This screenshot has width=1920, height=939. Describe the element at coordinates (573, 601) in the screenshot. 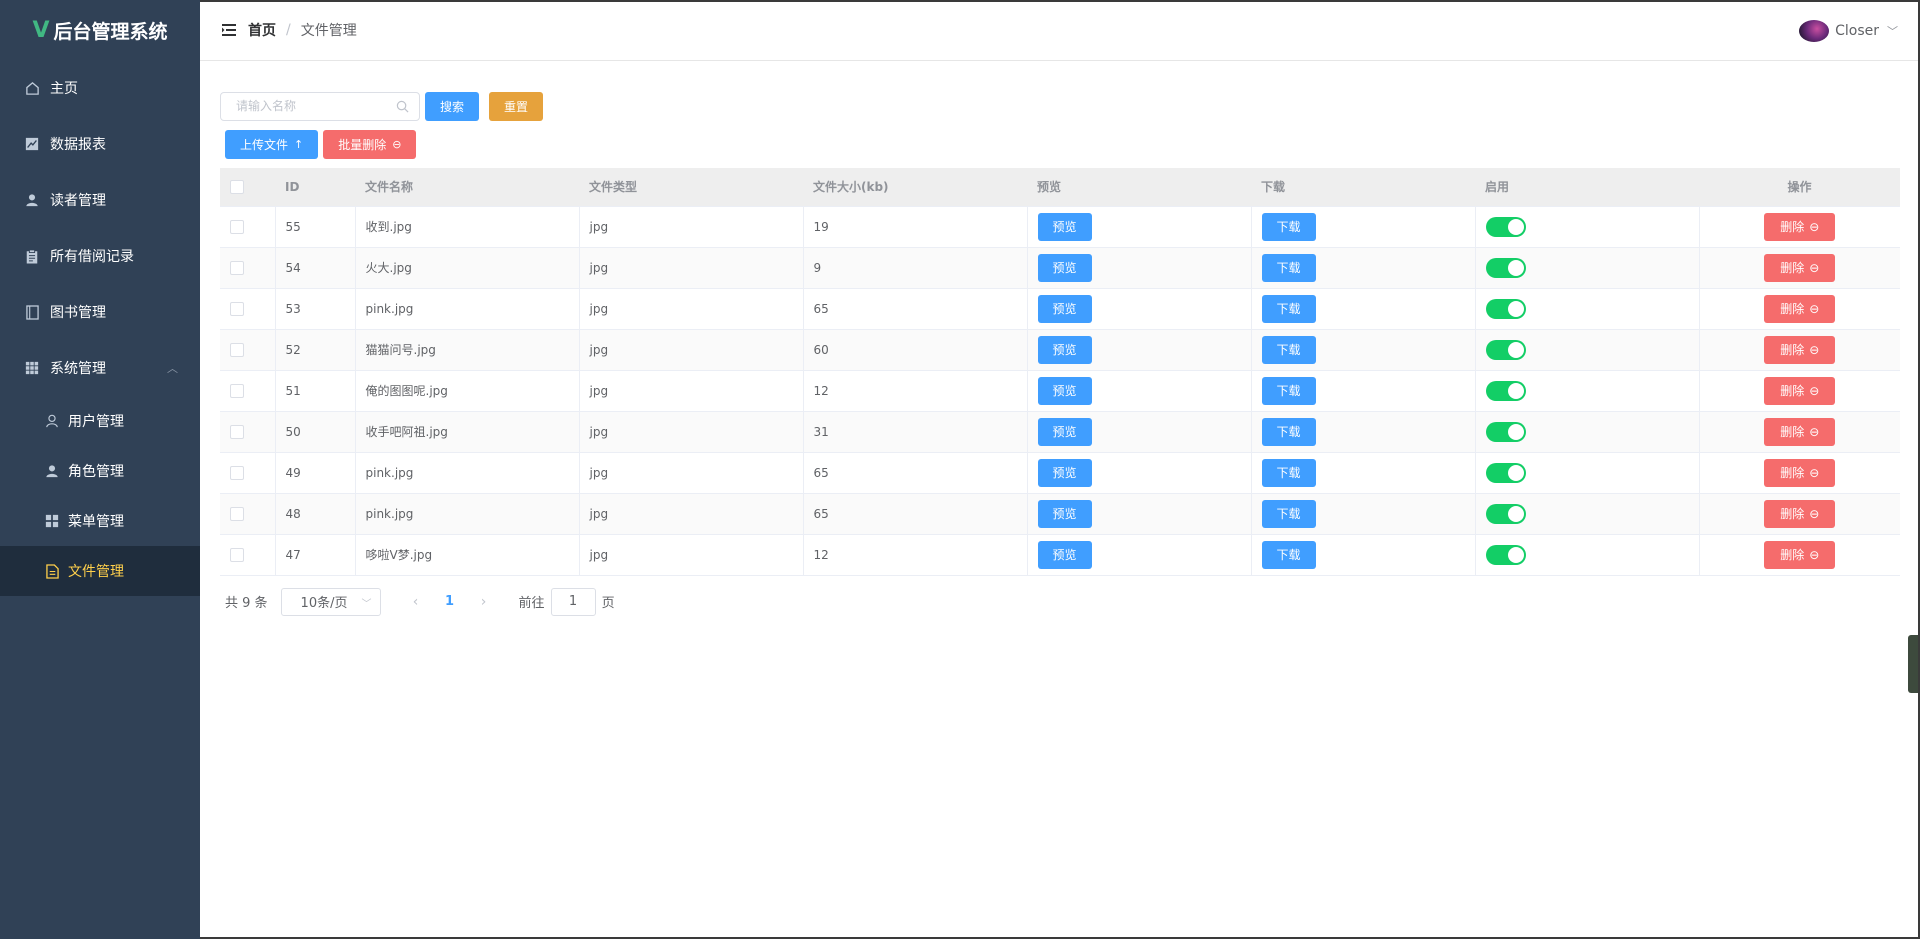

I see `goto-page-input` at that location.